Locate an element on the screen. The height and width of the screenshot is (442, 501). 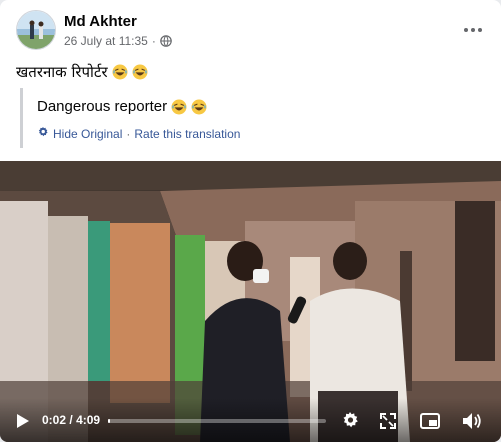
post-meta: 26 July at 11:35 · is located at coordinates (118, 41).